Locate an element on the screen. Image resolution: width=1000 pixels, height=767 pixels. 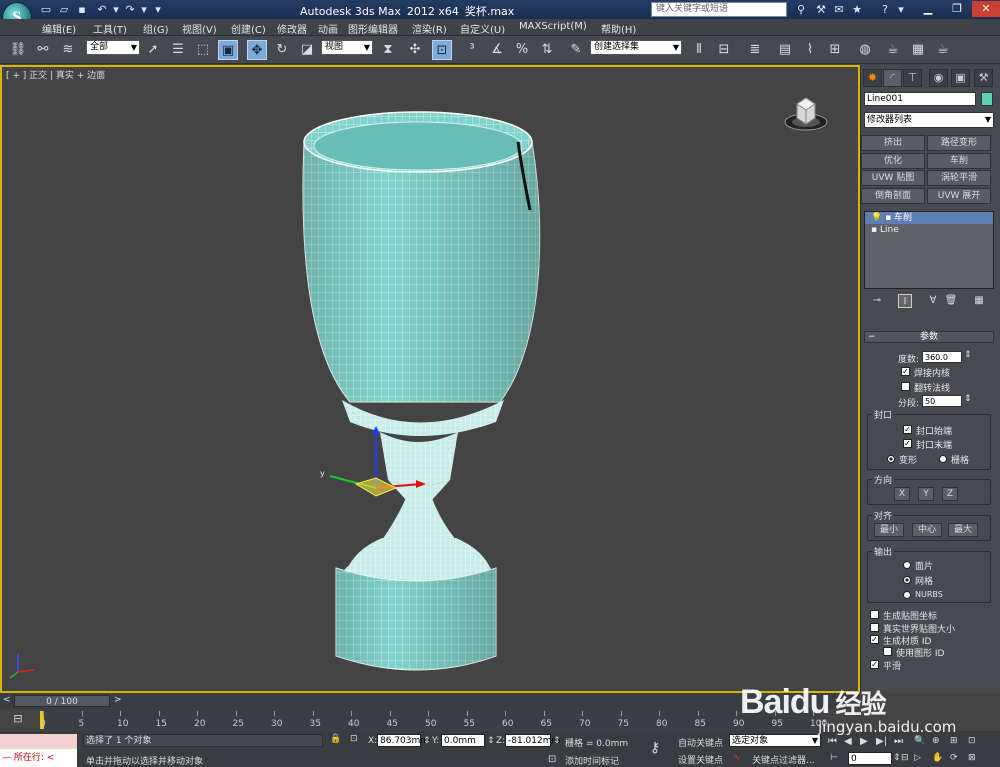
menu-rendering: 渲染(R) is located at coordinates (429, 28).